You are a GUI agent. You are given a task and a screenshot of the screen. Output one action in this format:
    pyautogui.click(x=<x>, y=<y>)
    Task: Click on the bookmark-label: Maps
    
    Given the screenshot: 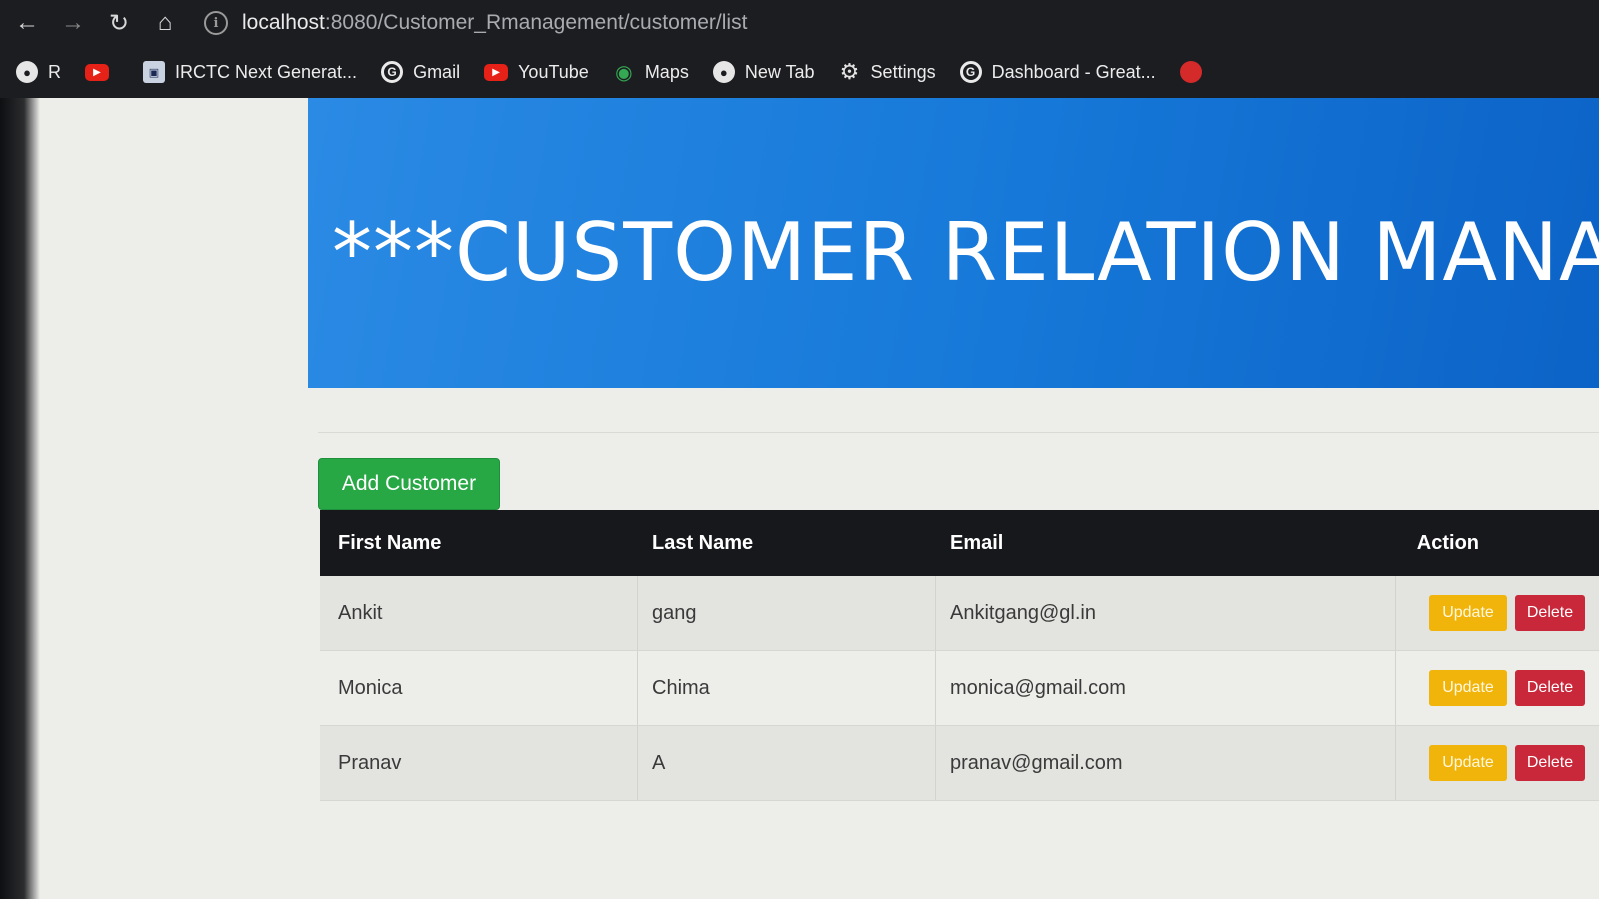 What is the action you would take?
    pyautogui.click(x=666, y=71)
    